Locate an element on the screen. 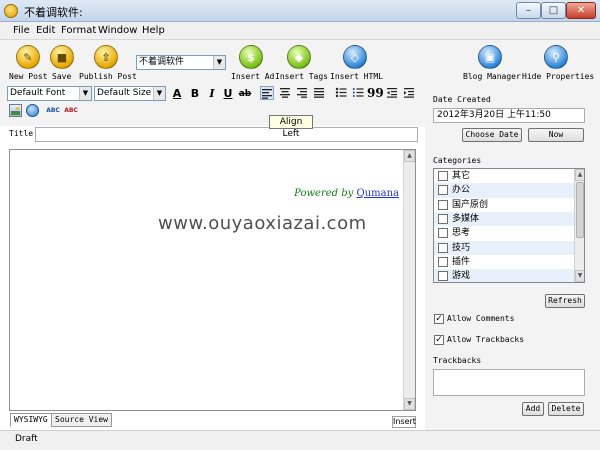  list-item: 插件 is located at coordinates (504, 262).